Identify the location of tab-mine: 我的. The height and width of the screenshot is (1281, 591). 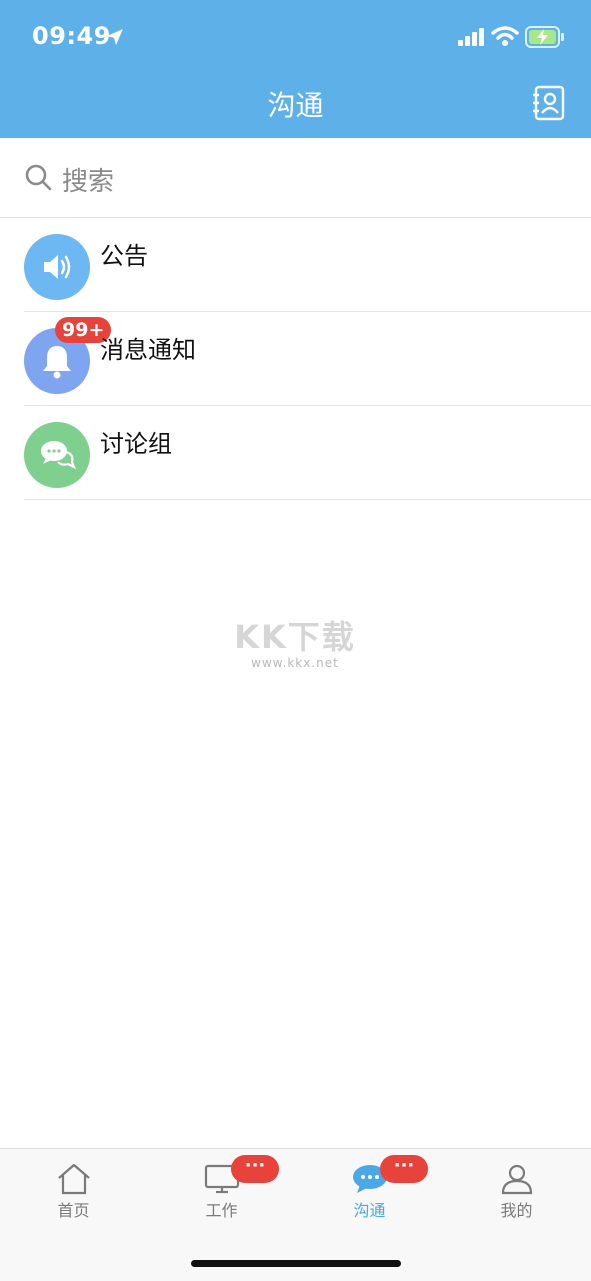
(516, 1189).